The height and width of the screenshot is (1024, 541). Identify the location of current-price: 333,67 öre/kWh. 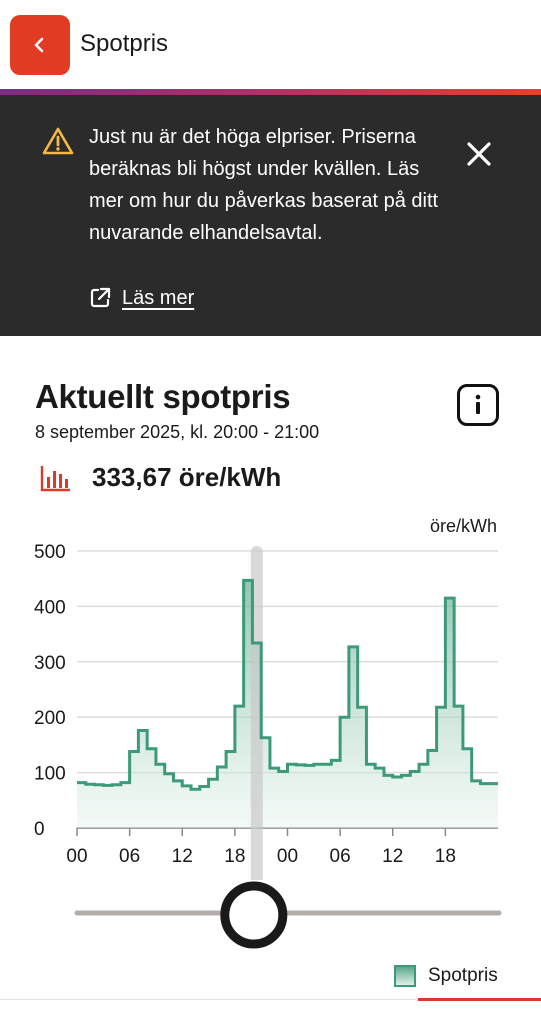
(187, 477).